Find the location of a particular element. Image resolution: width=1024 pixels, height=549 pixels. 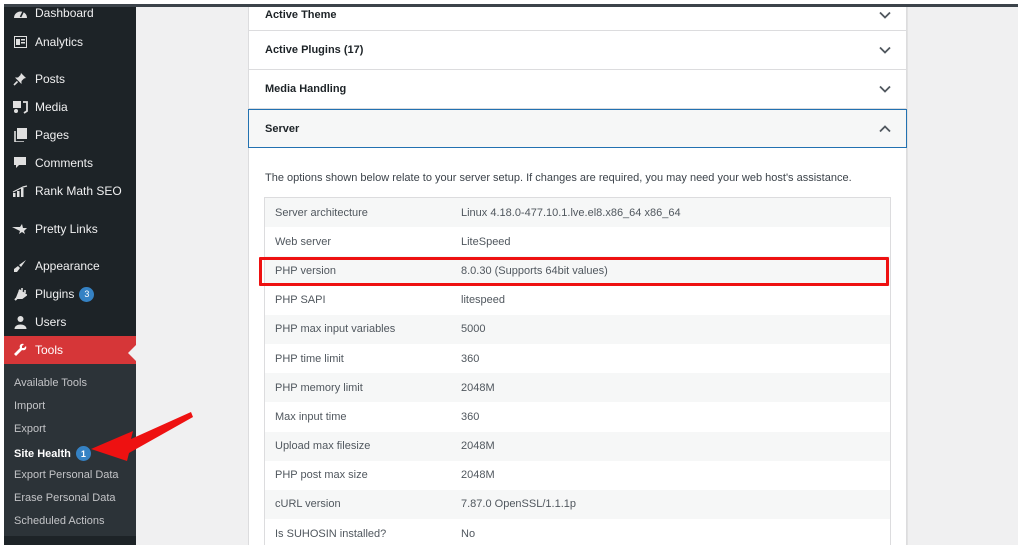

accordion-server: Server is located at coordinates (577, 128).